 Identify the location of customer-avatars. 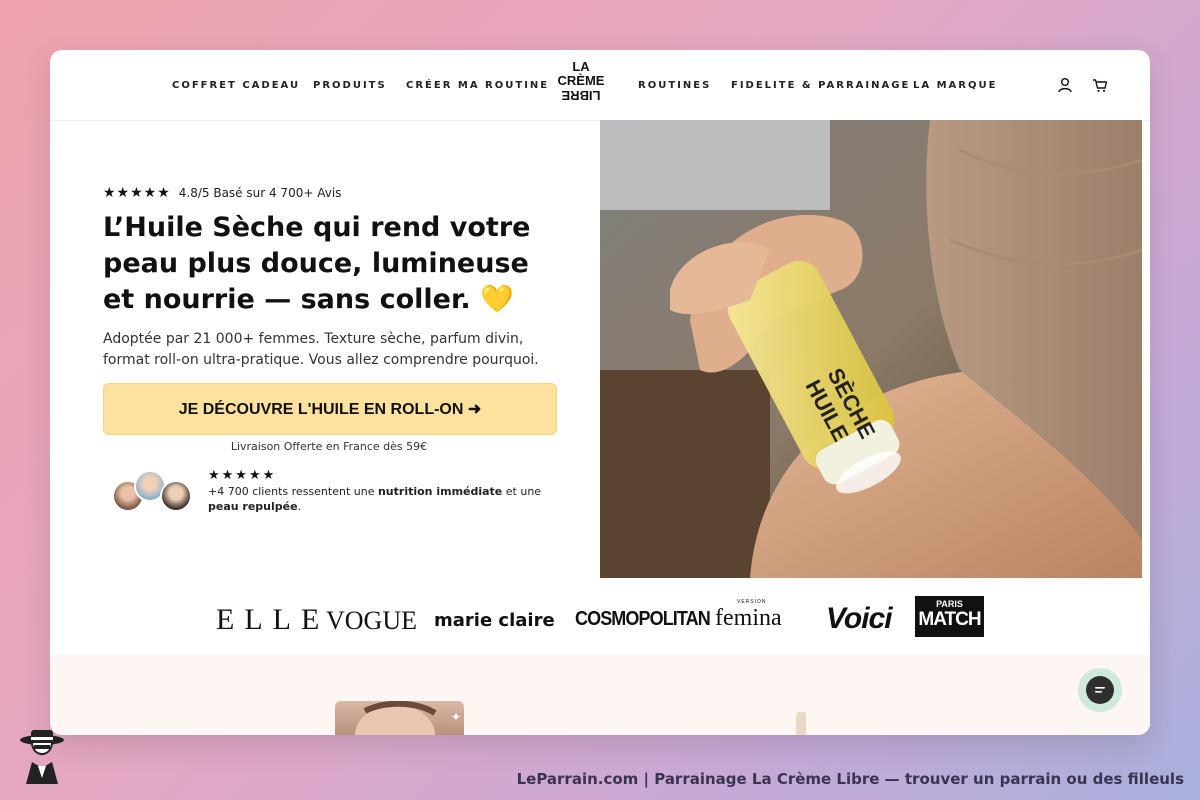
(152, 491).